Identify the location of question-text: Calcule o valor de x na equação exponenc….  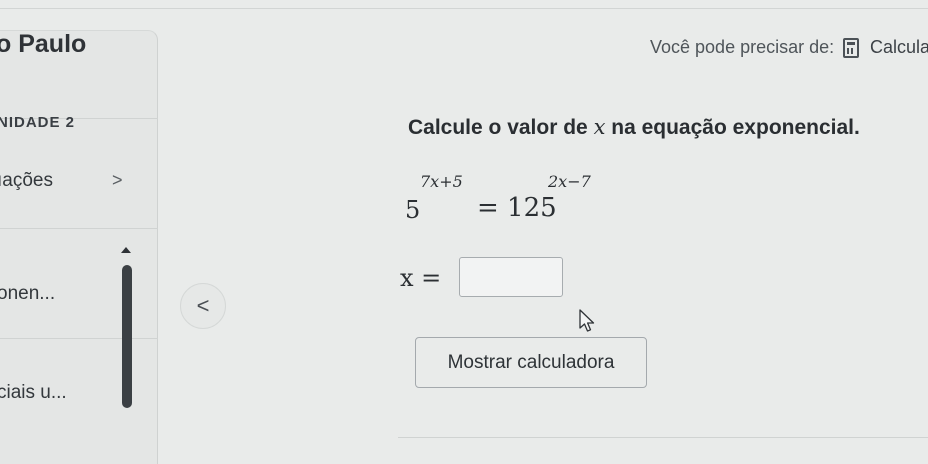
(634, 127).